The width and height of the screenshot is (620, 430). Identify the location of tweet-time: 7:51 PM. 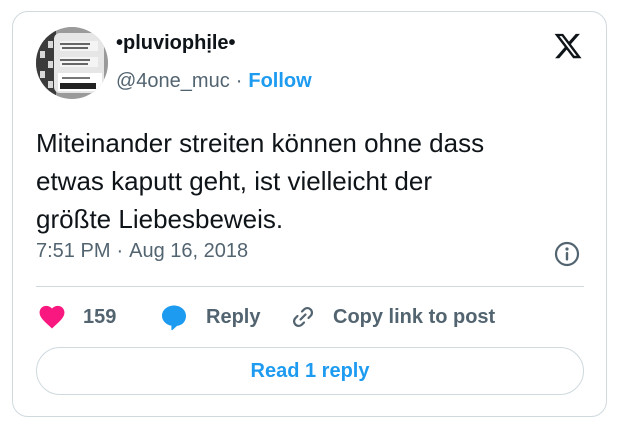
(73, 251).